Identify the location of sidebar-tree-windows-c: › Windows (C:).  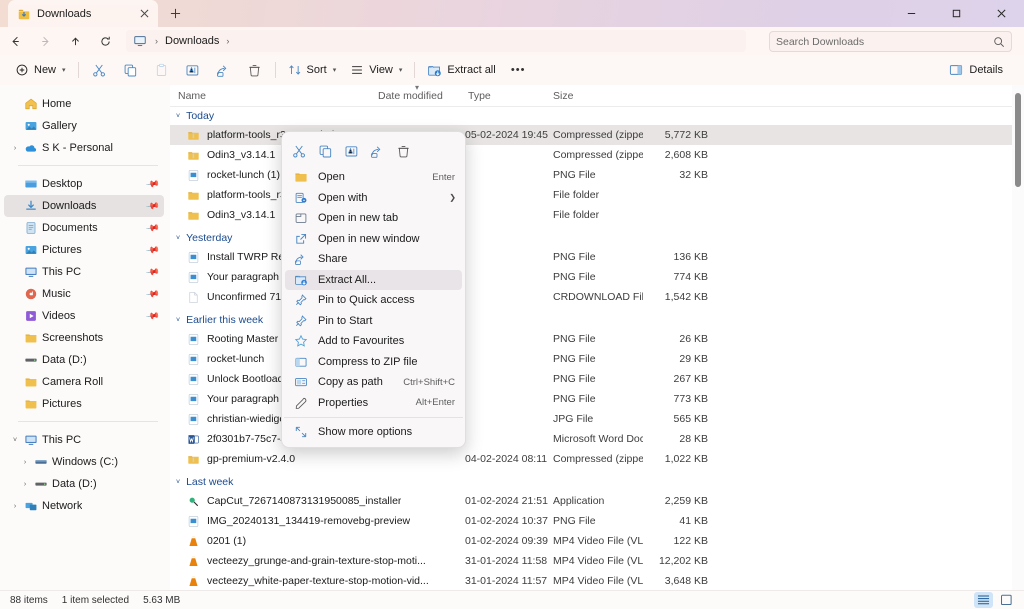
(84, 462).